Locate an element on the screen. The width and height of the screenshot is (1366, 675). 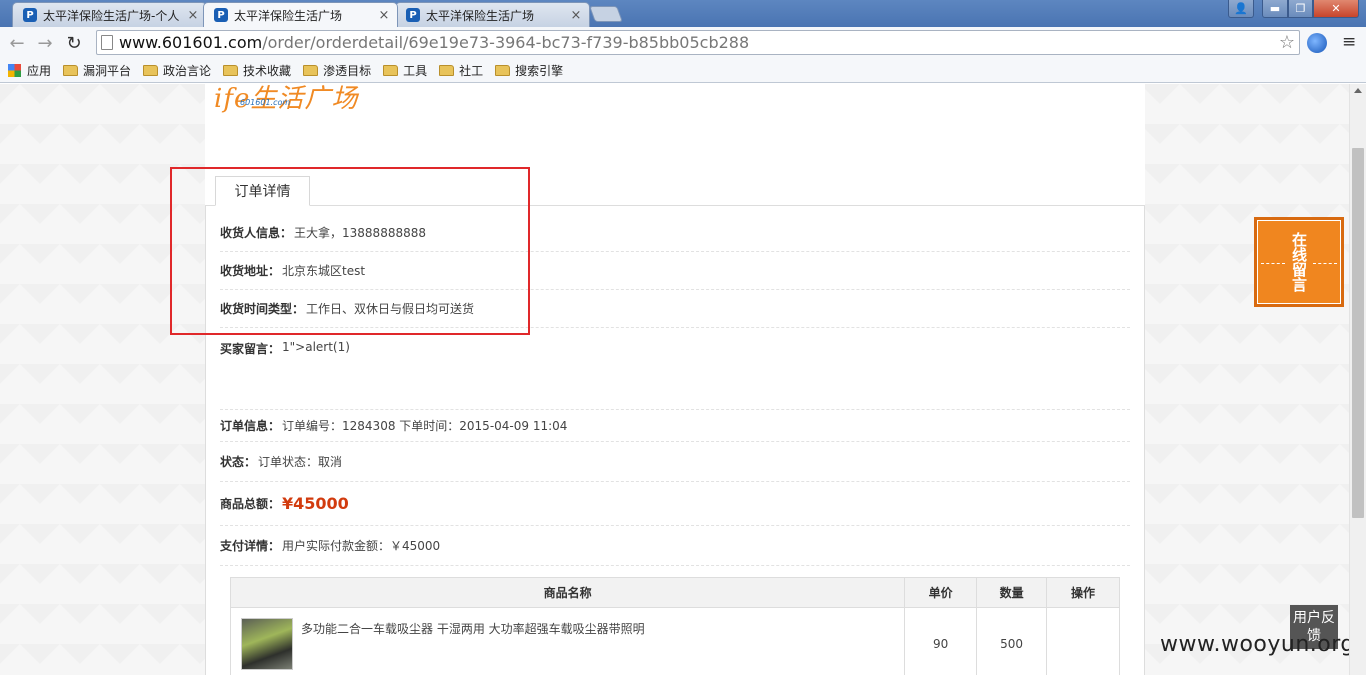
bookmark-label: 渗透目标 is located at coordinates (347, 70).